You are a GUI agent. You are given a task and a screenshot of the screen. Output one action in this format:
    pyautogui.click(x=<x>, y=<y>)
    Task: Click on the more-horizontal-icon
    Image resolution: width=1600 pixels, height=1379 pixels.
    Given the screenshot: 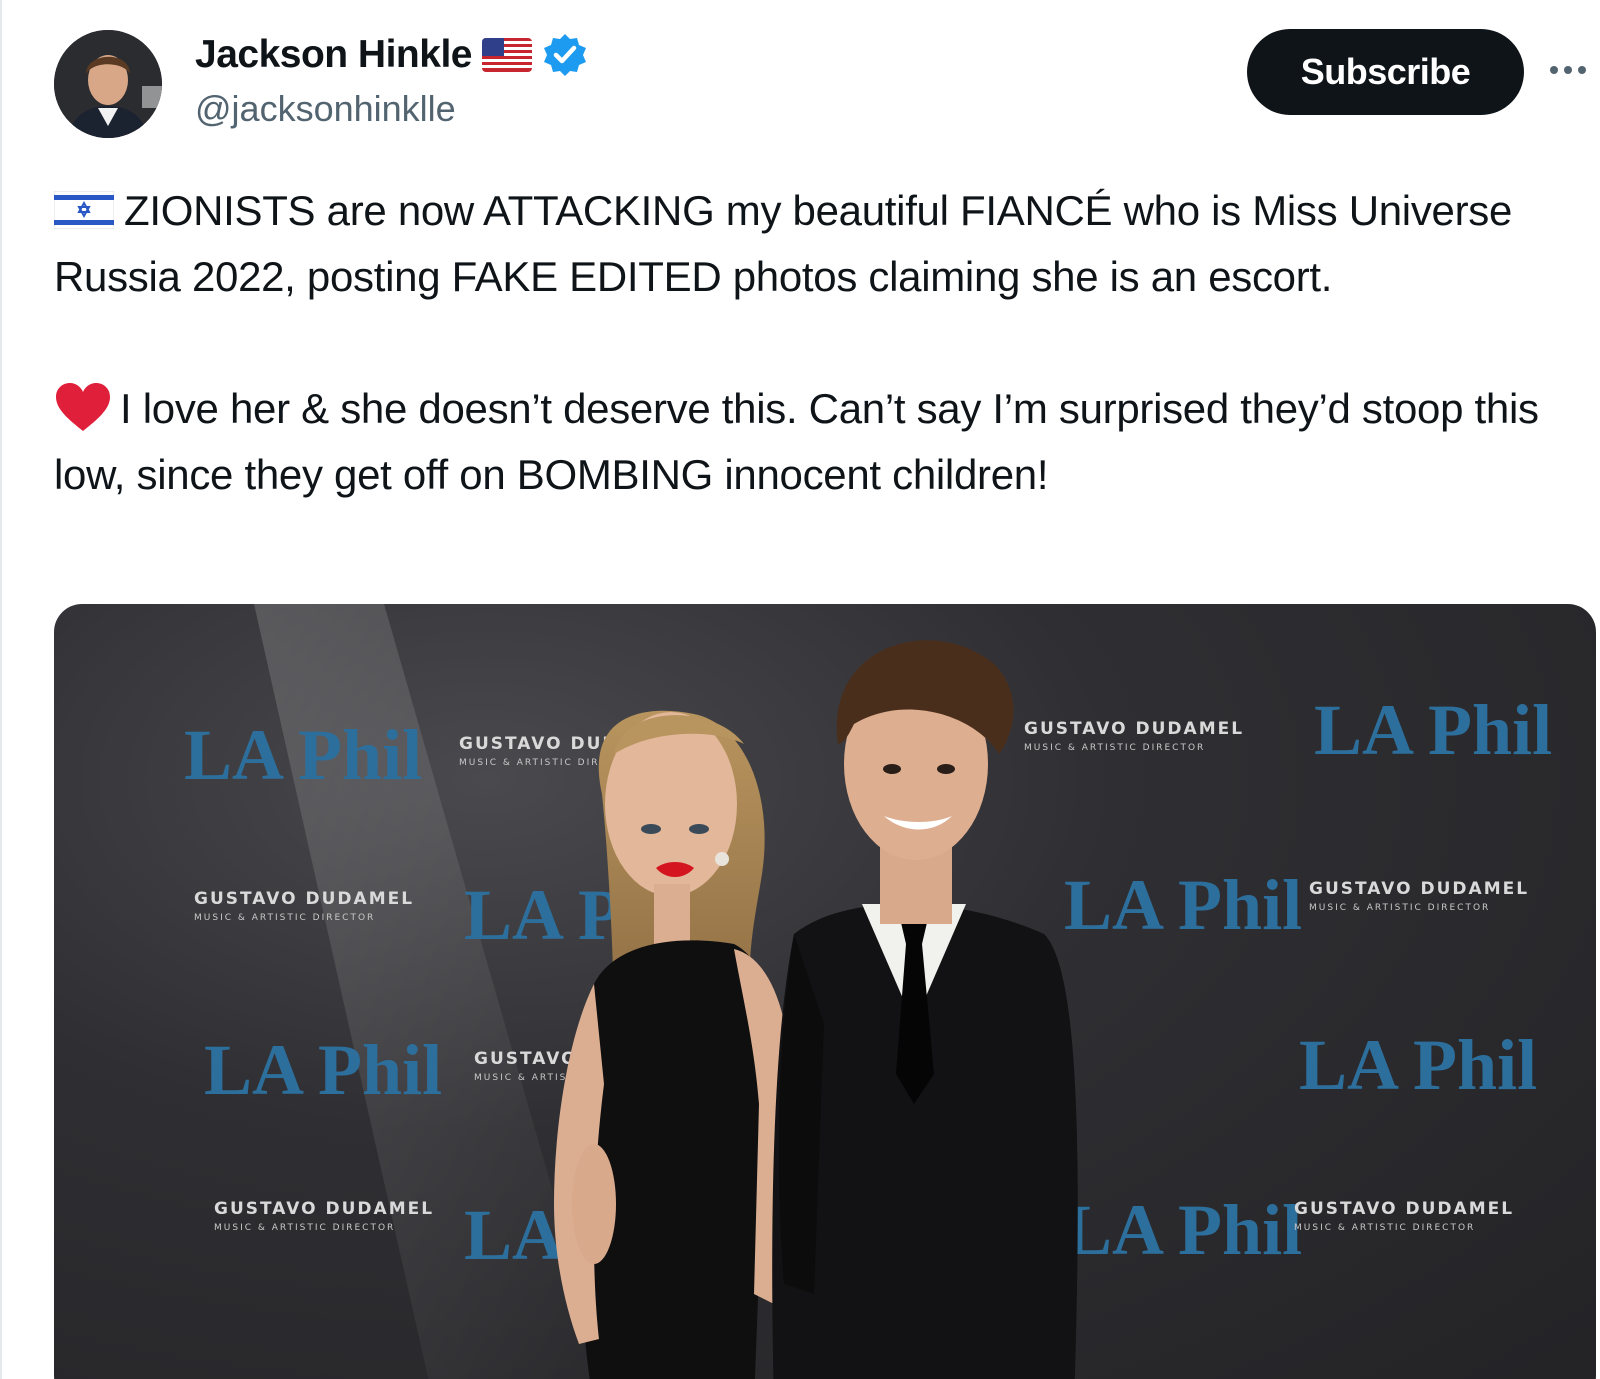 What is the action you would take?
    pyautogui.click(x=1572, y=70)
    